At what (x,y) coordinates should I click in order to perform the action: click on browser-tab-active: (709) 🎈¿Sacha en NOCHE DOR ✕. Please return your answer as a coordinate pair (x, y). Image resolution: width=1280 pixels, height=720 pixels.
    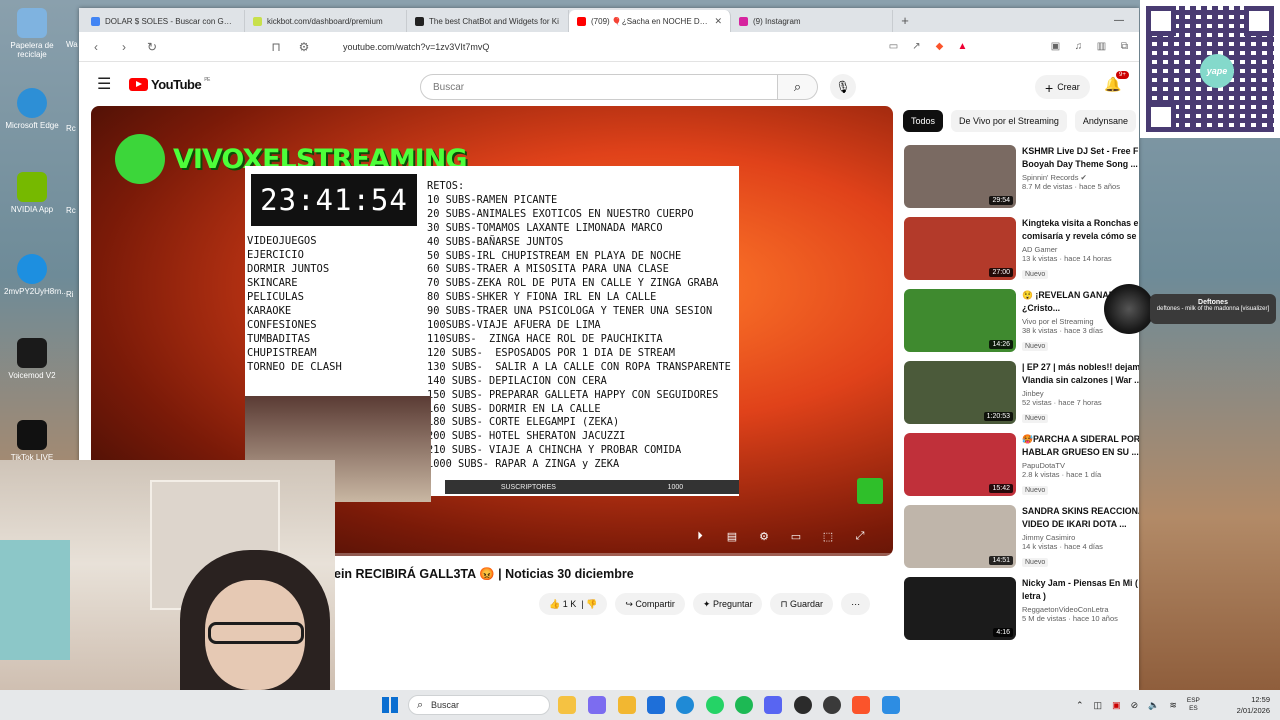
    Looking at the image, I should click on (650, 21).